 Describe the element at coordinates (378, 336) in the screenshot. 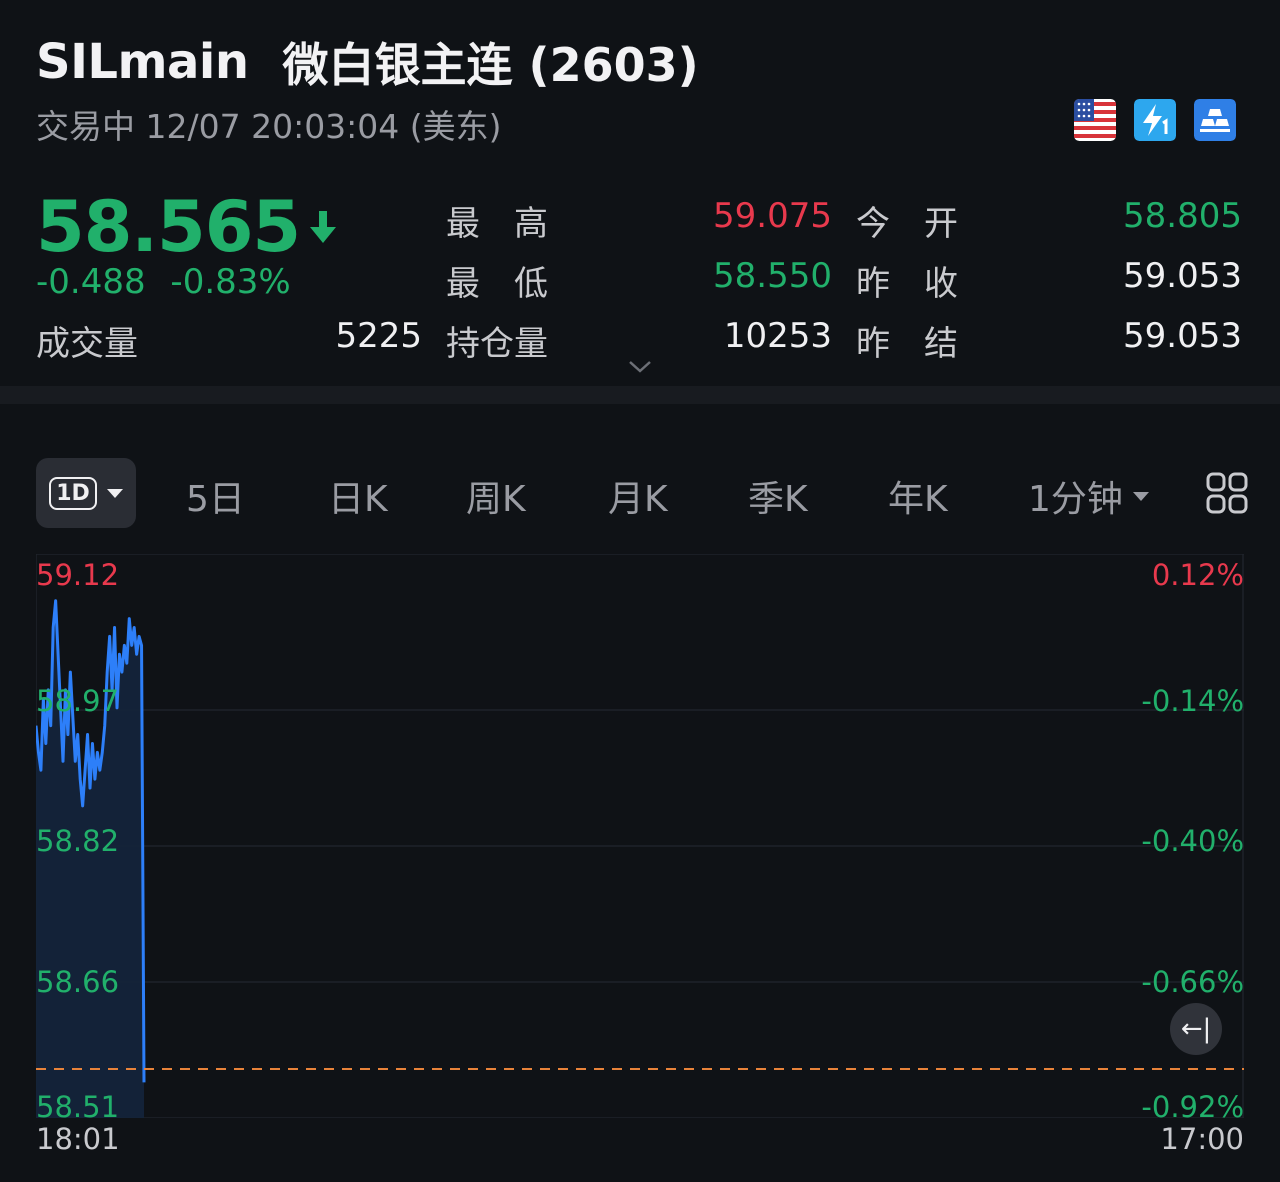

I see `volume-value: 5225` at that location.